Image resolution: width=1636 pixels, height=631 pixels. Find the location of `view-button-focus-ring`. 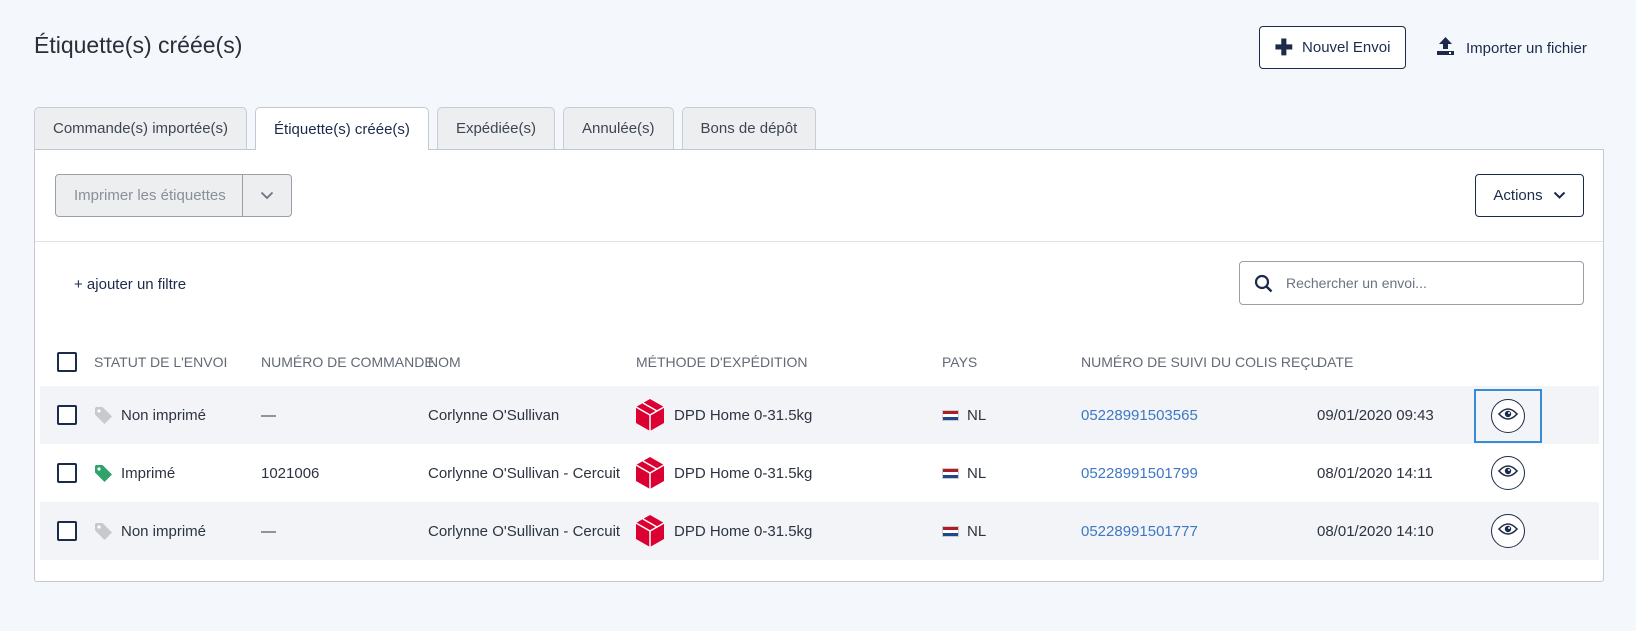

view-button-focus-ring is located at coordinates (1508, 416).